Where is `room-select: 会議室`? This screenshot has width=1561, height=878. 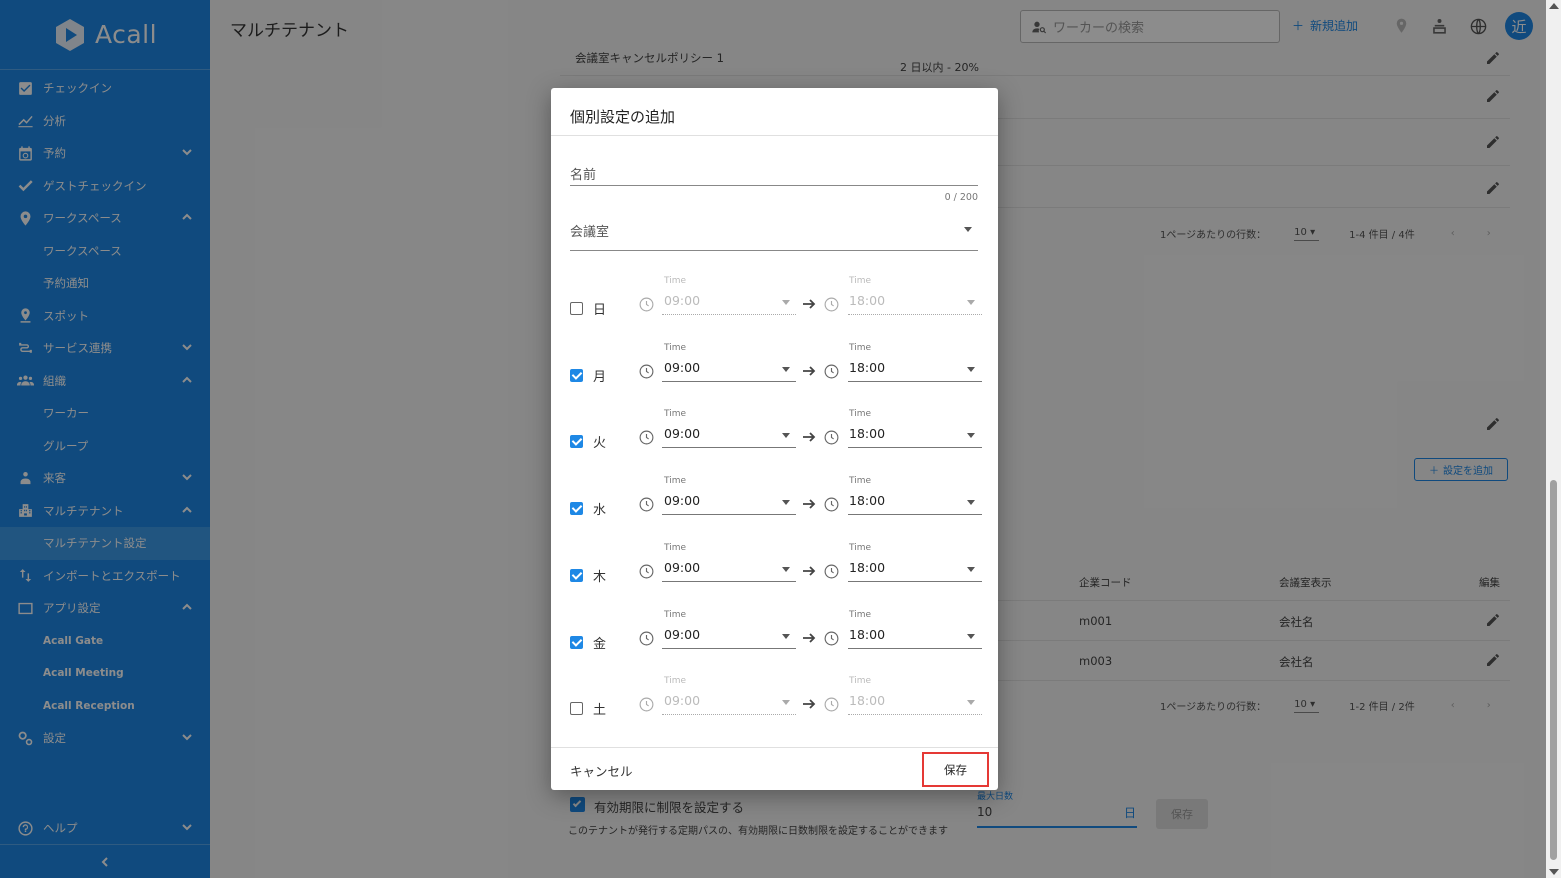
room-select: 会議室 is located at coordinates (589, 230).